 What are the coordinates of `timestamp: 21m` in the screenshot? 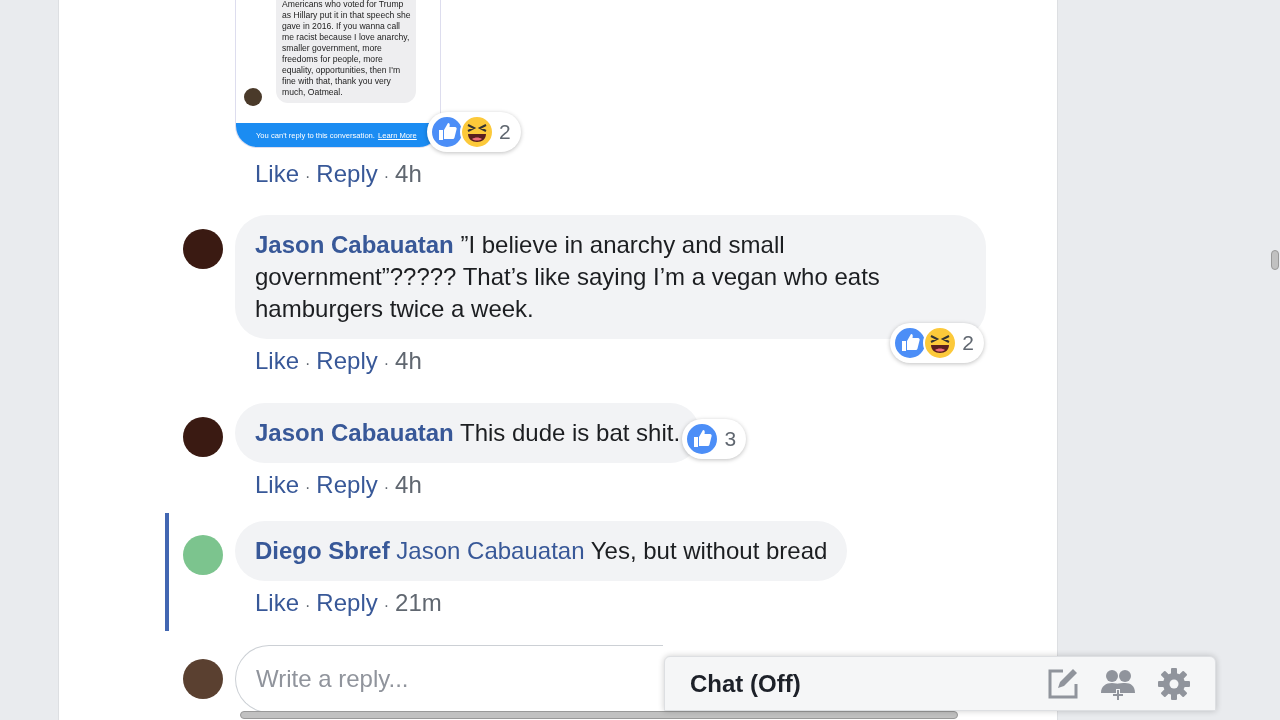 It's located at (418, 603).